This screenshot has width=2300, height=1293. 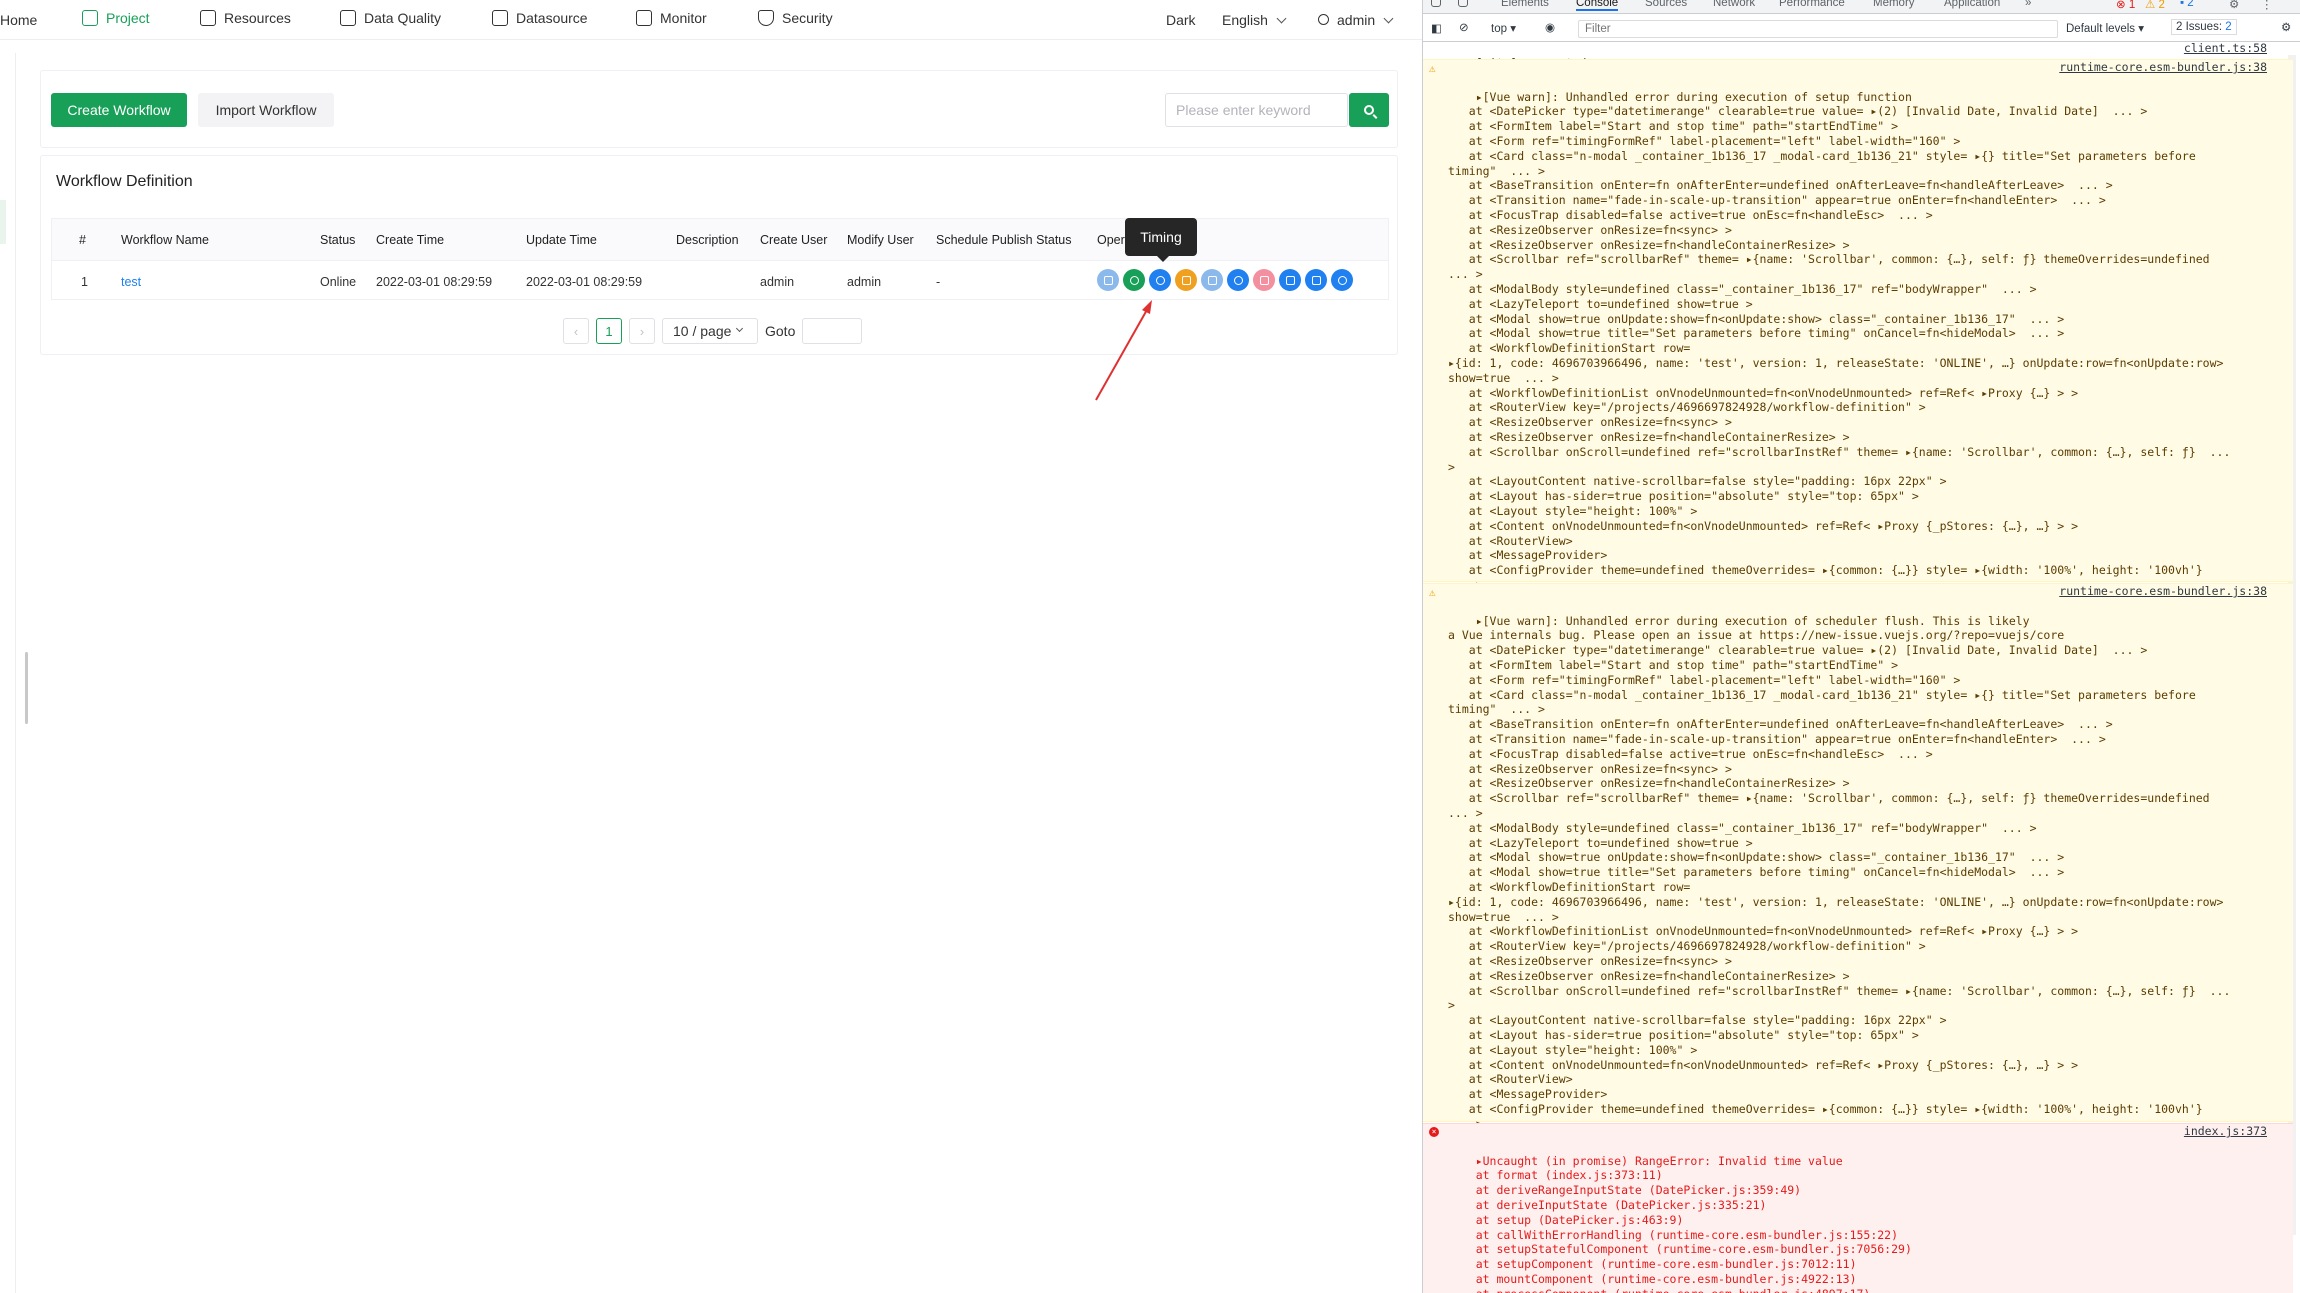 I want to click on folder-icon, so click(x=208, y=18).